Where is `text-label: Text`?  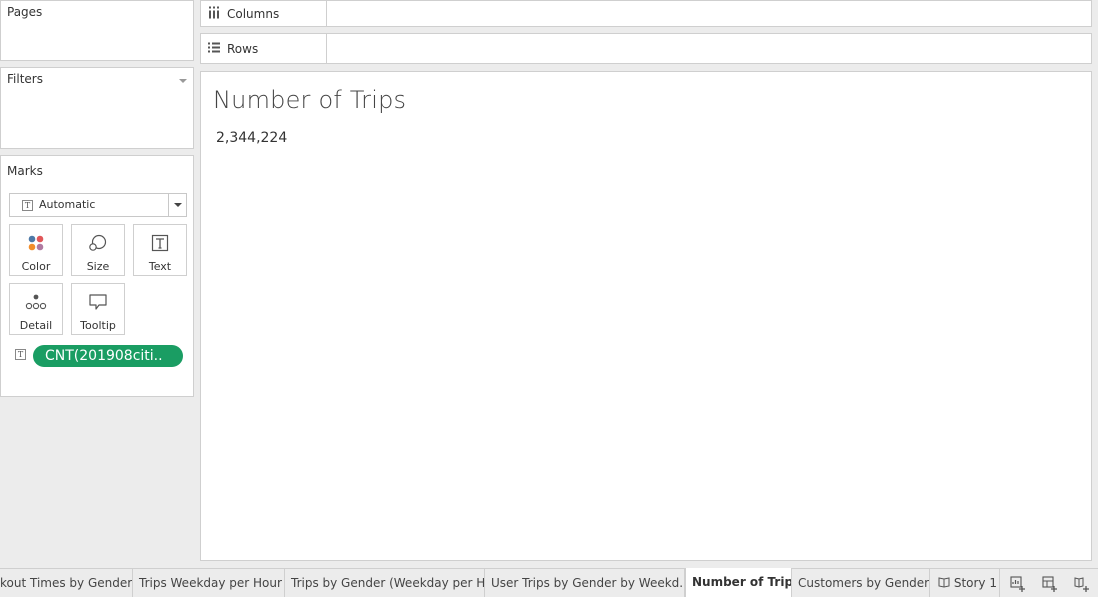
text-label: Text is located at coordinates (160, 266).